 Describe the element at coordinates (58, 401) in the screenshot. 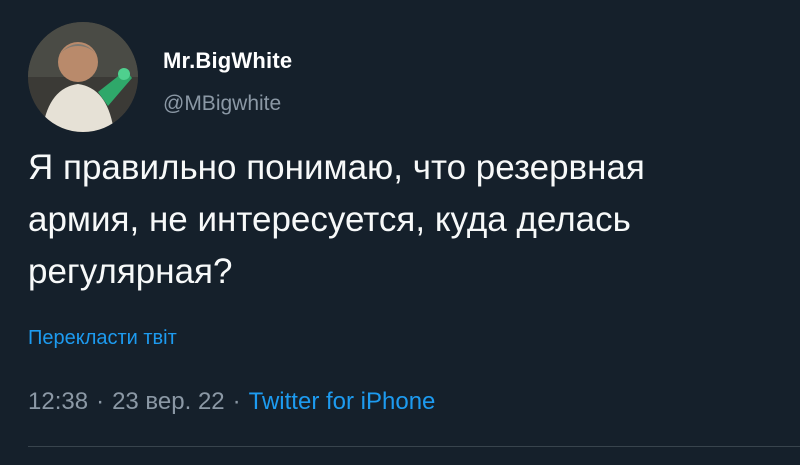

I see `tweet-time: 12:38` at that location.